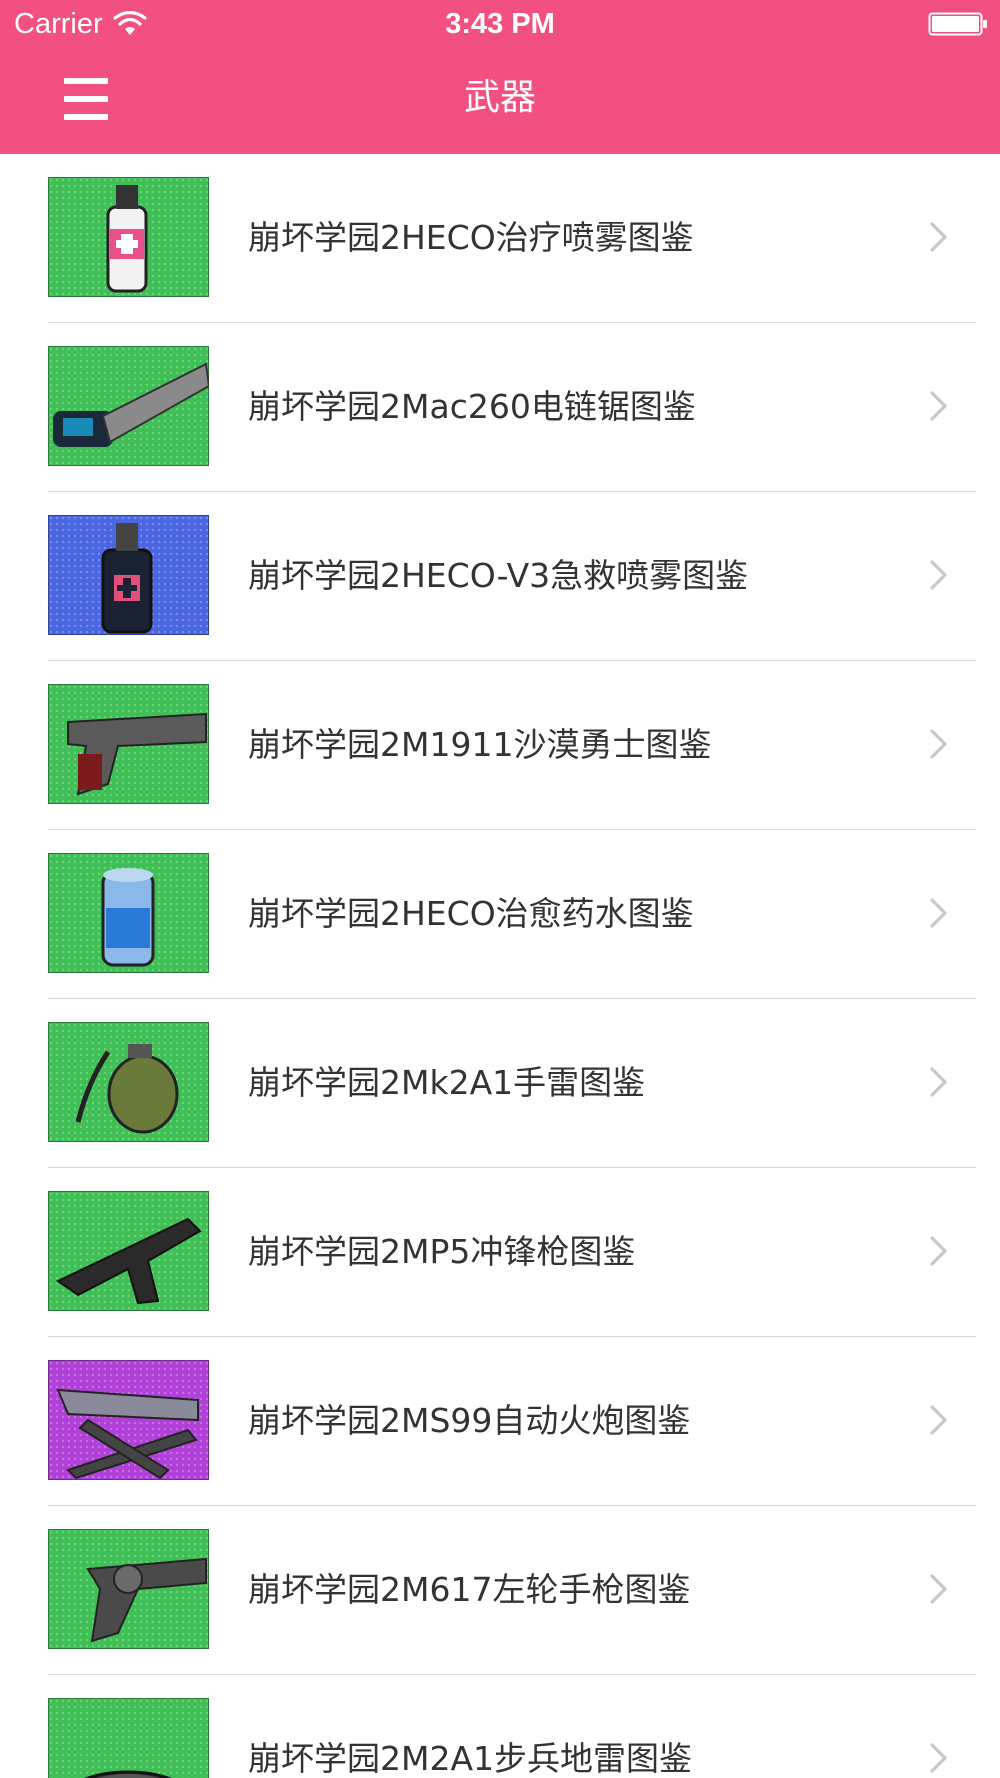  I want to click on autocannon-thumbnail, so click(128, 1420).